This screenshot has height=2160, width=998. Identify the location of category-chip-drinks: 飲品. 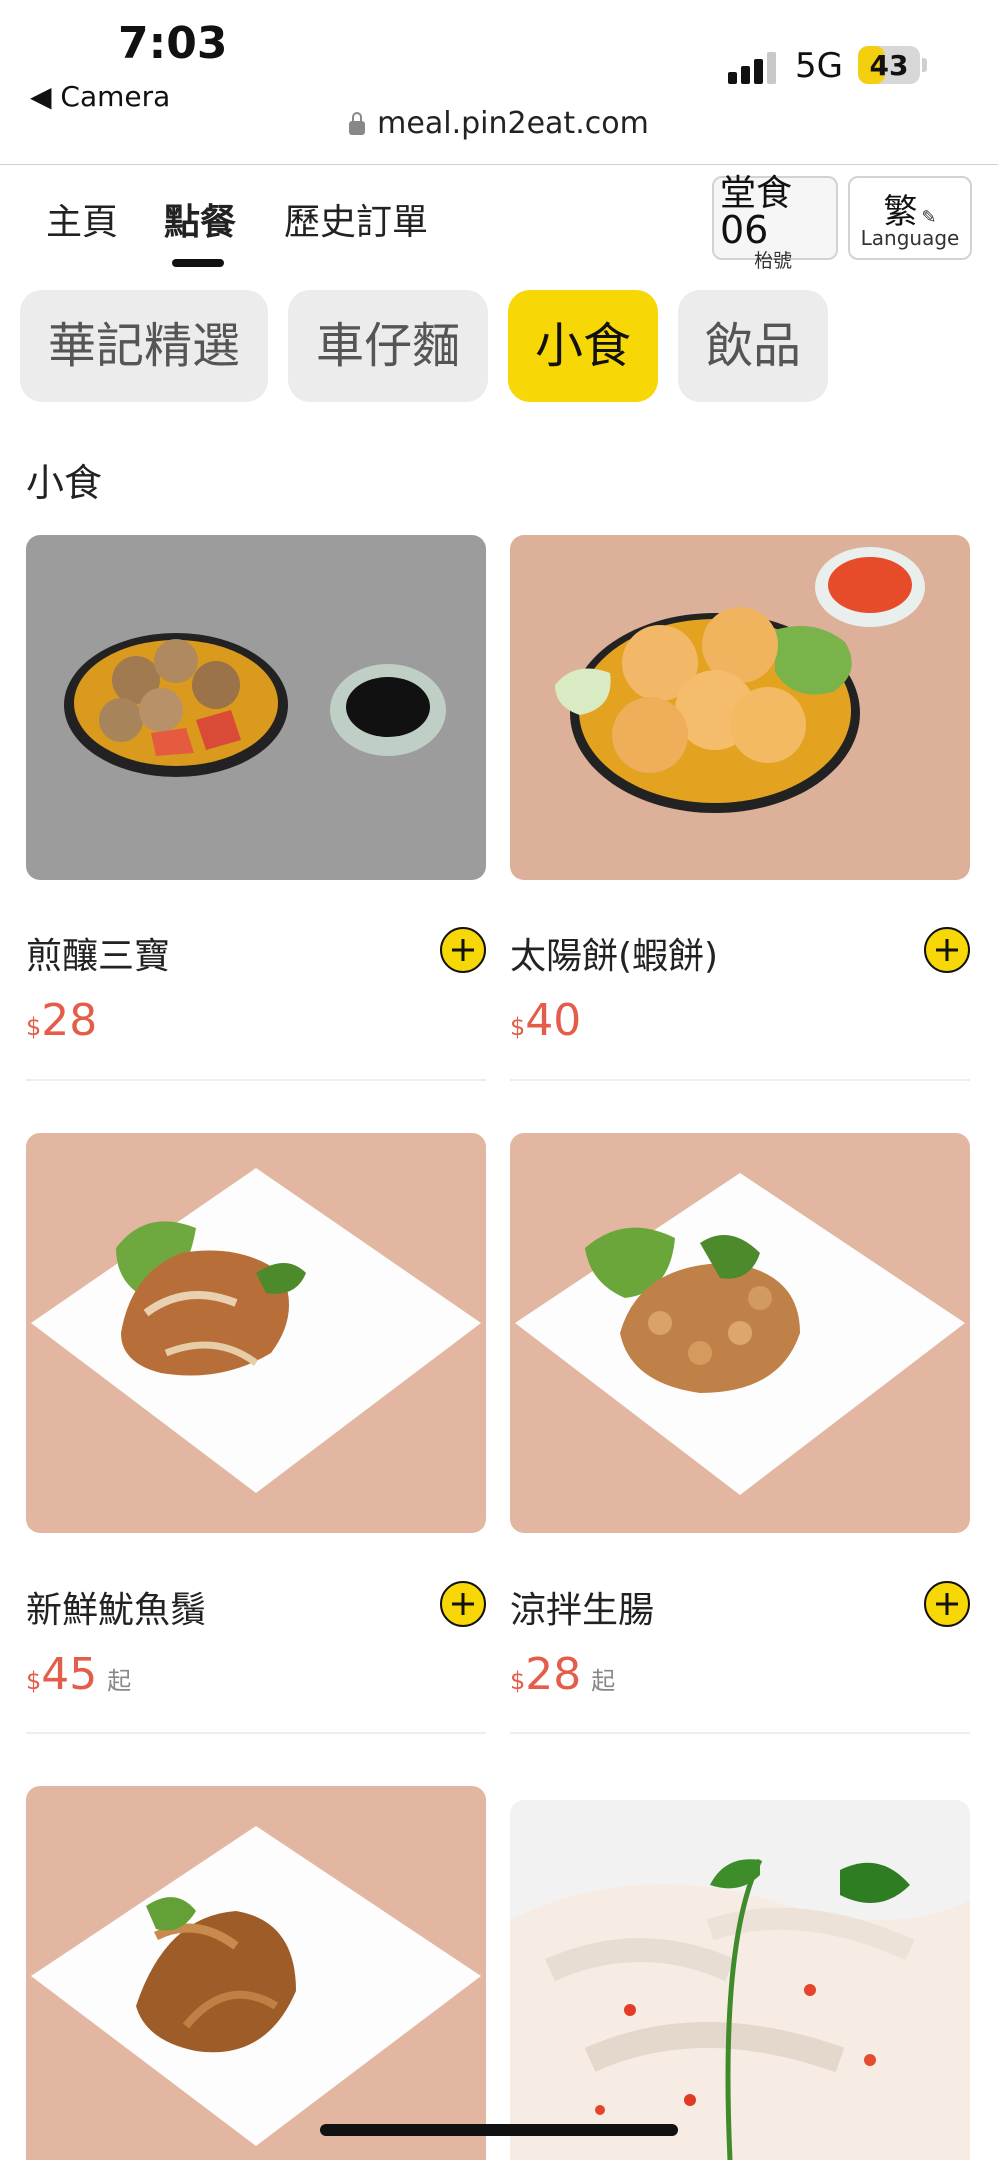
(753, 346).